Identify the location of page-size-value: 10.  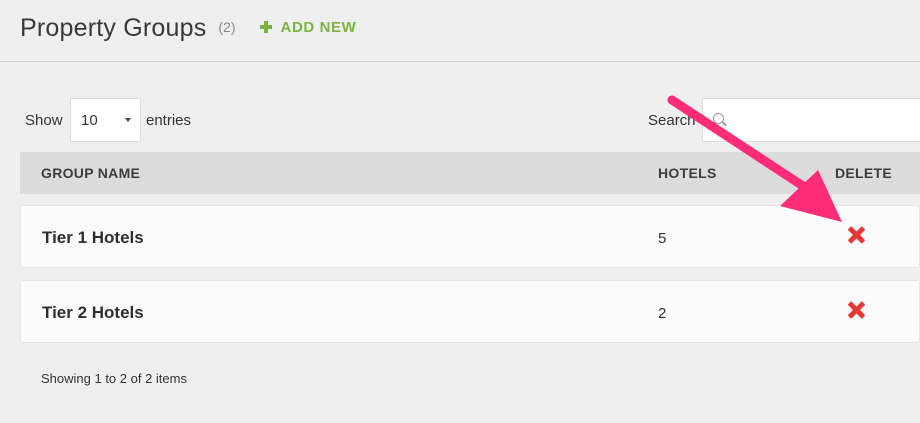
(89, 120).